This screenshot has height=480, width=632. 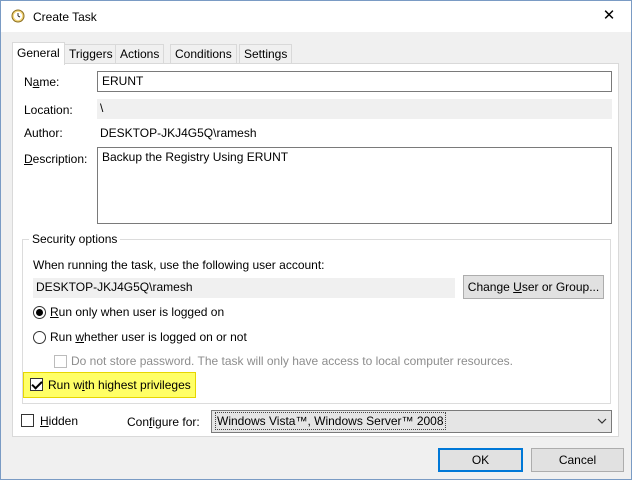 I want to click on close-button: ✕, so click(x=609, y=16).